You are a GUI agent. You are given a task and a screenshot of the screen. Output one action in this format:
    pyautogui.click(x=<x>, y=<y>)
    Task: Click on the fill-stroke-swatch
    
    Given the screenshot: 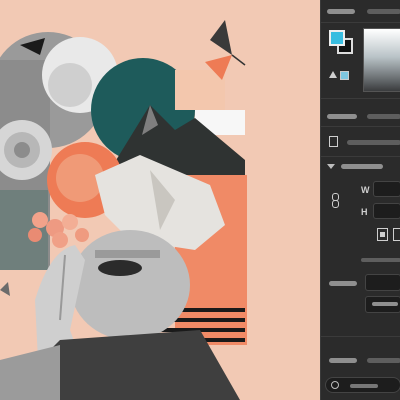 What is the action you would take?
    pyautogui.click(x=342, y=43)
    